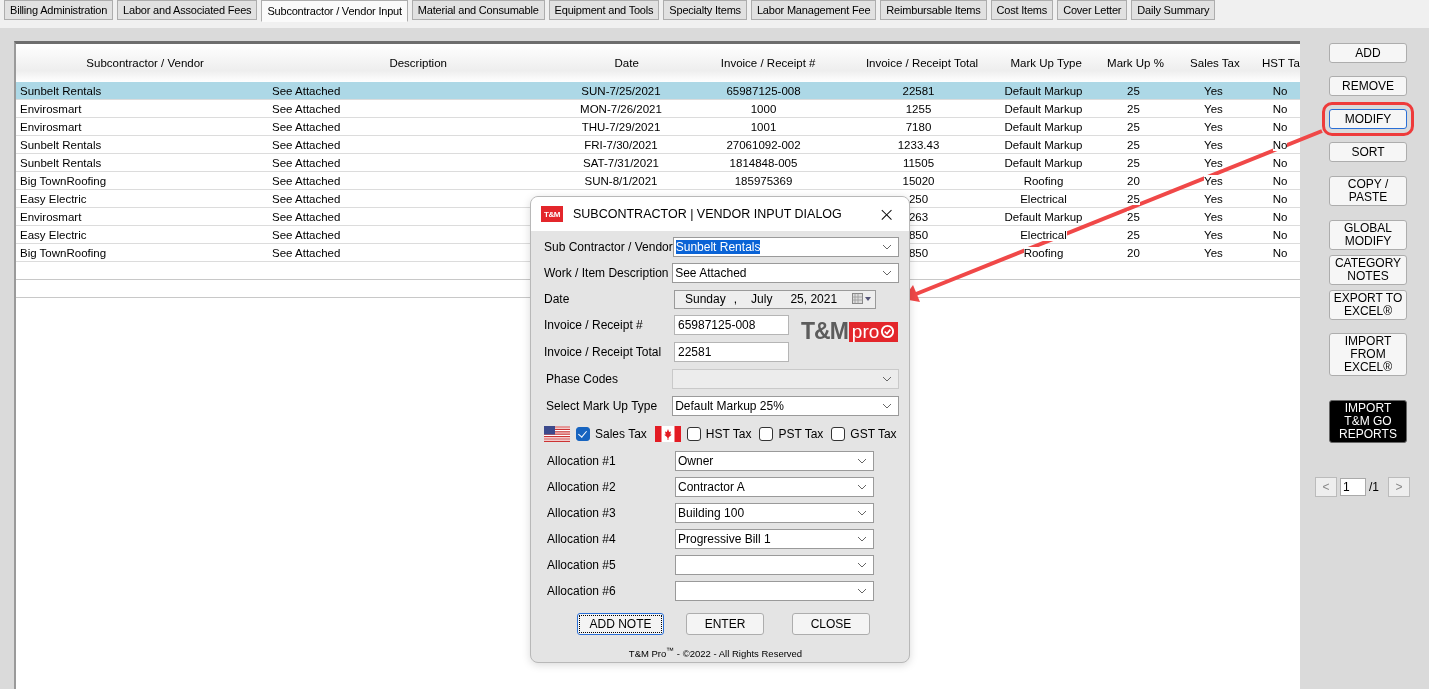 The image size is (1429, 689). What do you see at coordinates (1022, 10) in the screenshot?
I see `tab: Cost Items` at bounding box center [1022, 10].